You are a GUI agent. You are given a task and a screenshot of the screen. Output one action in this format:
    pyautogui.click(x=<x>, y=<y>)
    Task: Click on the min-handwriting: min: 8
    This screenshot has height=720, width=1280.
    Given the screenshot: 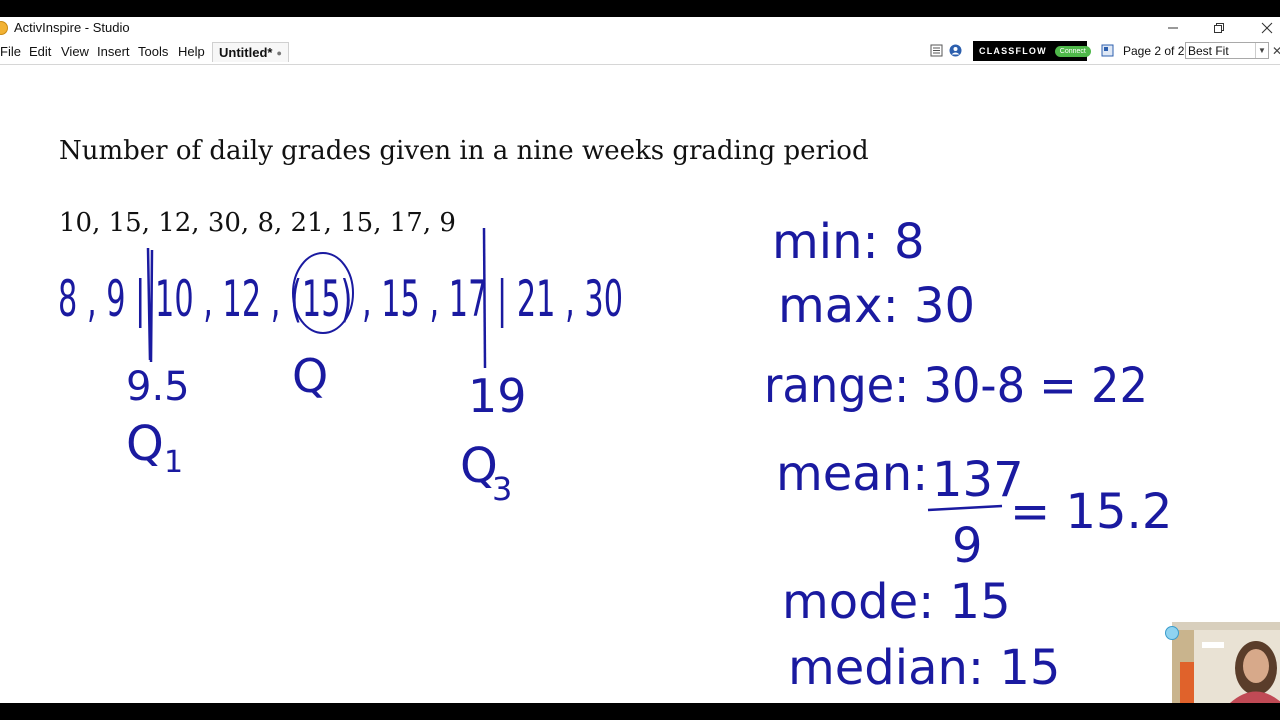 What is the action you would take?
    pyautogui.click(x=848, y=242)
    